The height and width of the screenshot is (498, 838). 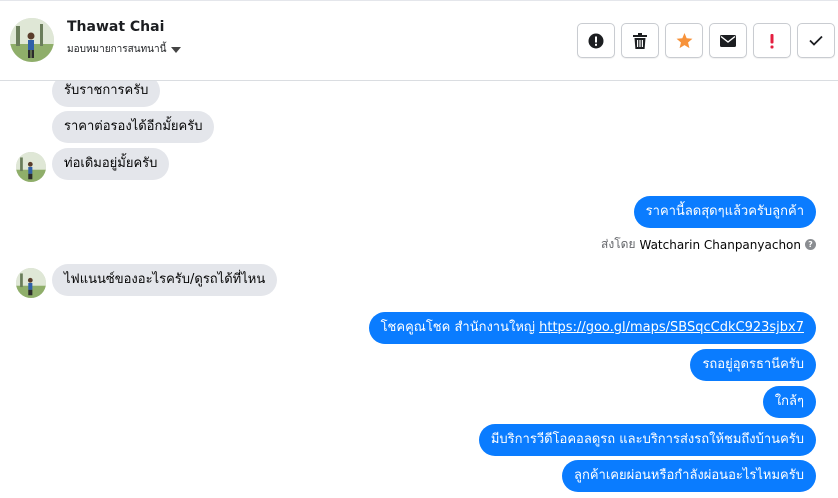 I want to click on incoming-message: ไฟแนนซ์ของอะไรครับ/ดูรถได้ที่ไหน, so click(x=165, y=280).